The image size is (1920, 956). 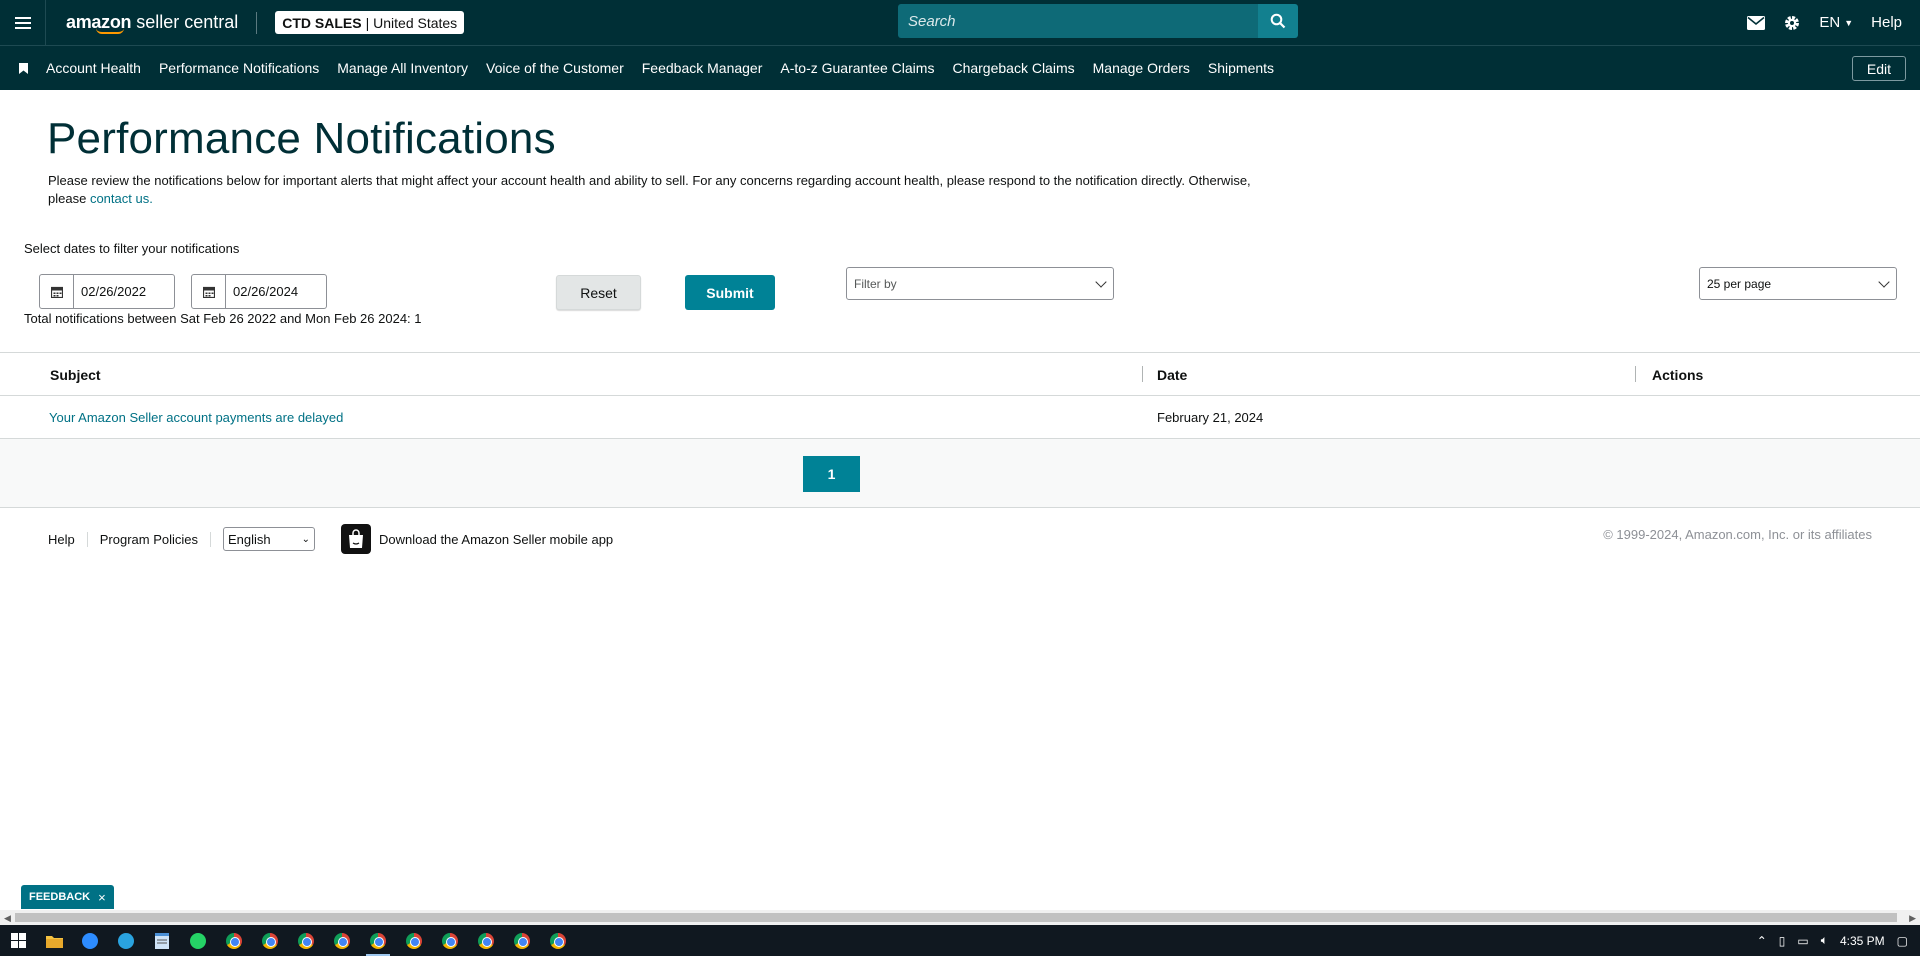 What do you see at coordinates (370, 22) in the screenshot?
I see `account-switcher: CTD SALES | United States` at bounding box center [370, 22].